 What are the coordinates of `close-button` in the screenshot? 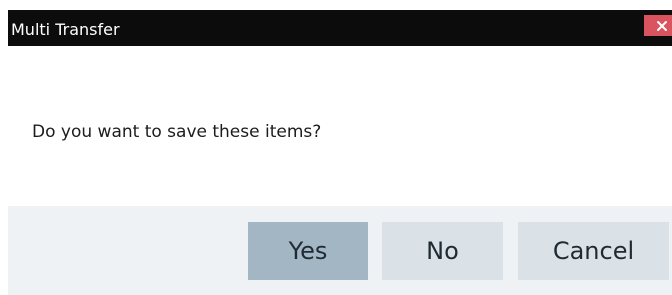 It's located at (658, 25).